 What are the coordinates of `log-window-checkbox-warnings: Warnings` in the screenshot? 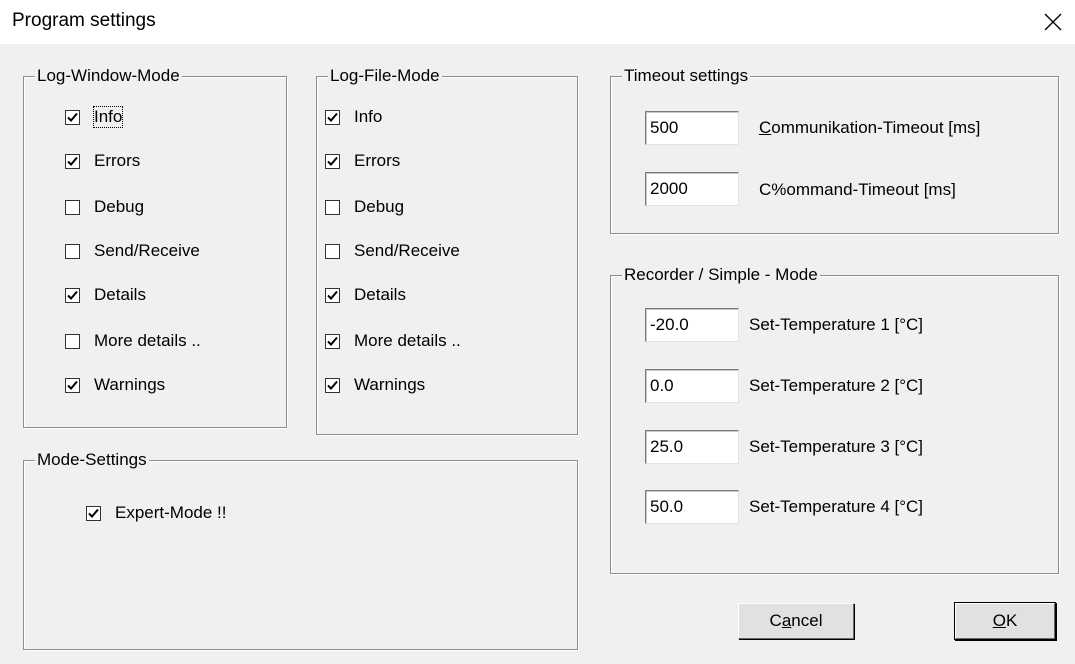 It's located at (115, 385).